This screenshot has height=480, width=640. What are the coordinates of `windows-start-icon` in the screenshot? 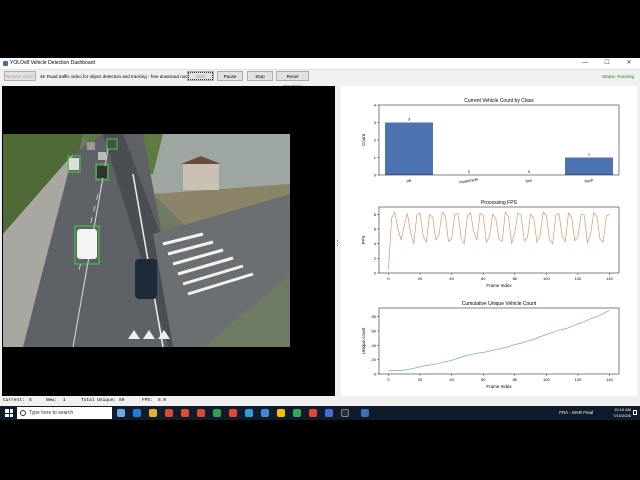 It's located at (9, 413).